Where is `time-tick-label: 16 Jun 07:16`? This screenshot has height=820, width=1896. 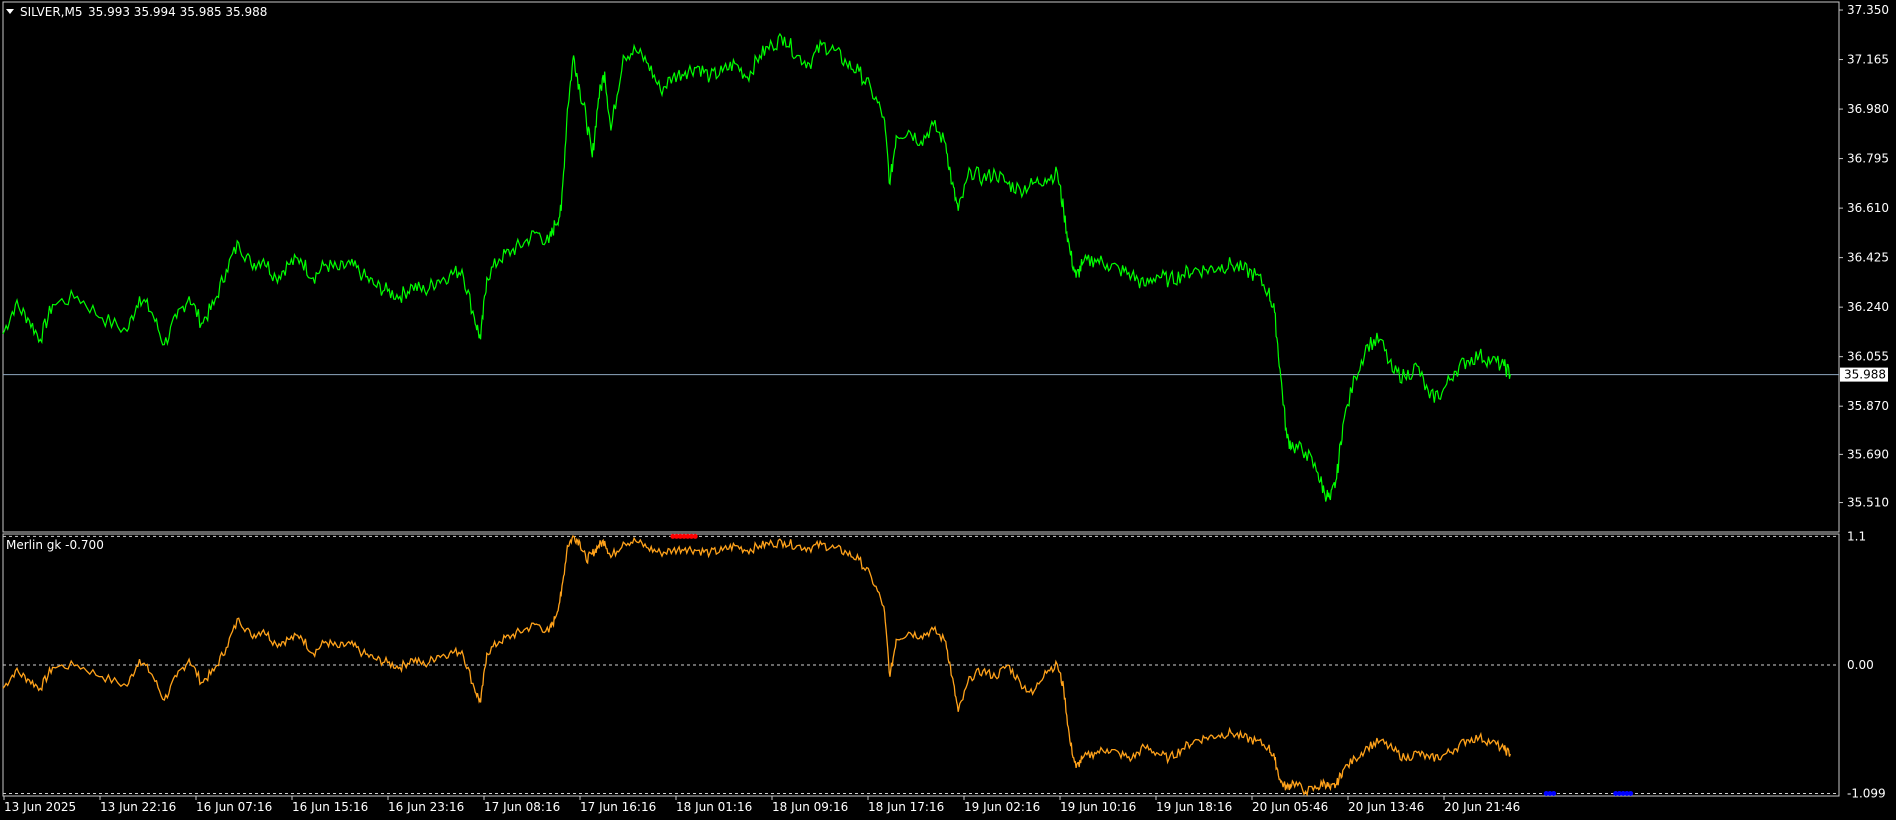
time-tick-label: 16 Jun 07:16 is located at coordinates (234, 807).